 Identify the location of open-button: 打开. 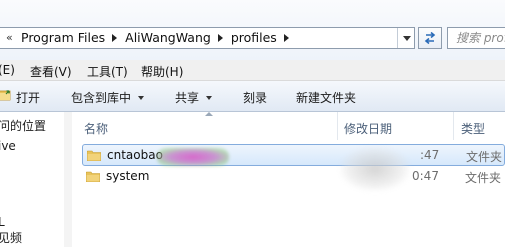
(28, 97).